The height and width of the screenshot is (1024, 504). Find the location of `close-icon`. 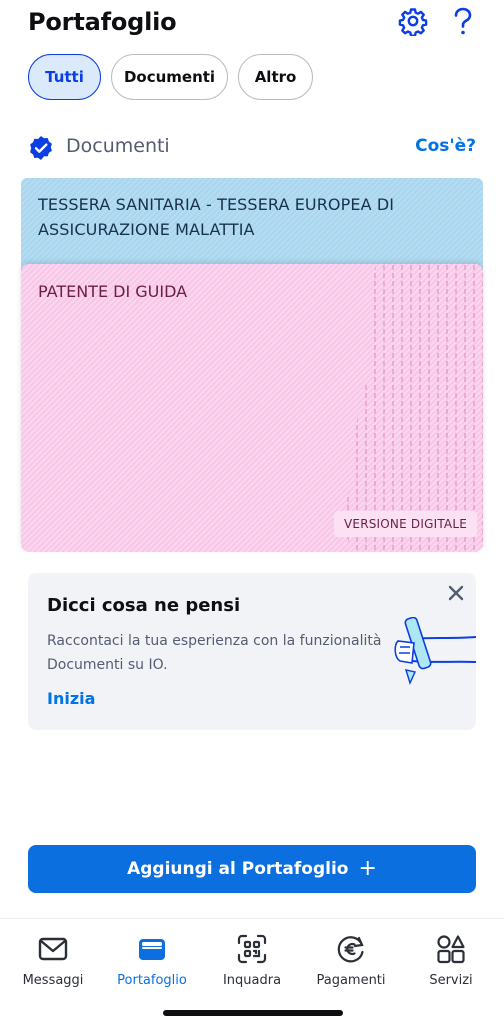

close-icon is located at coordinates (456, 593).